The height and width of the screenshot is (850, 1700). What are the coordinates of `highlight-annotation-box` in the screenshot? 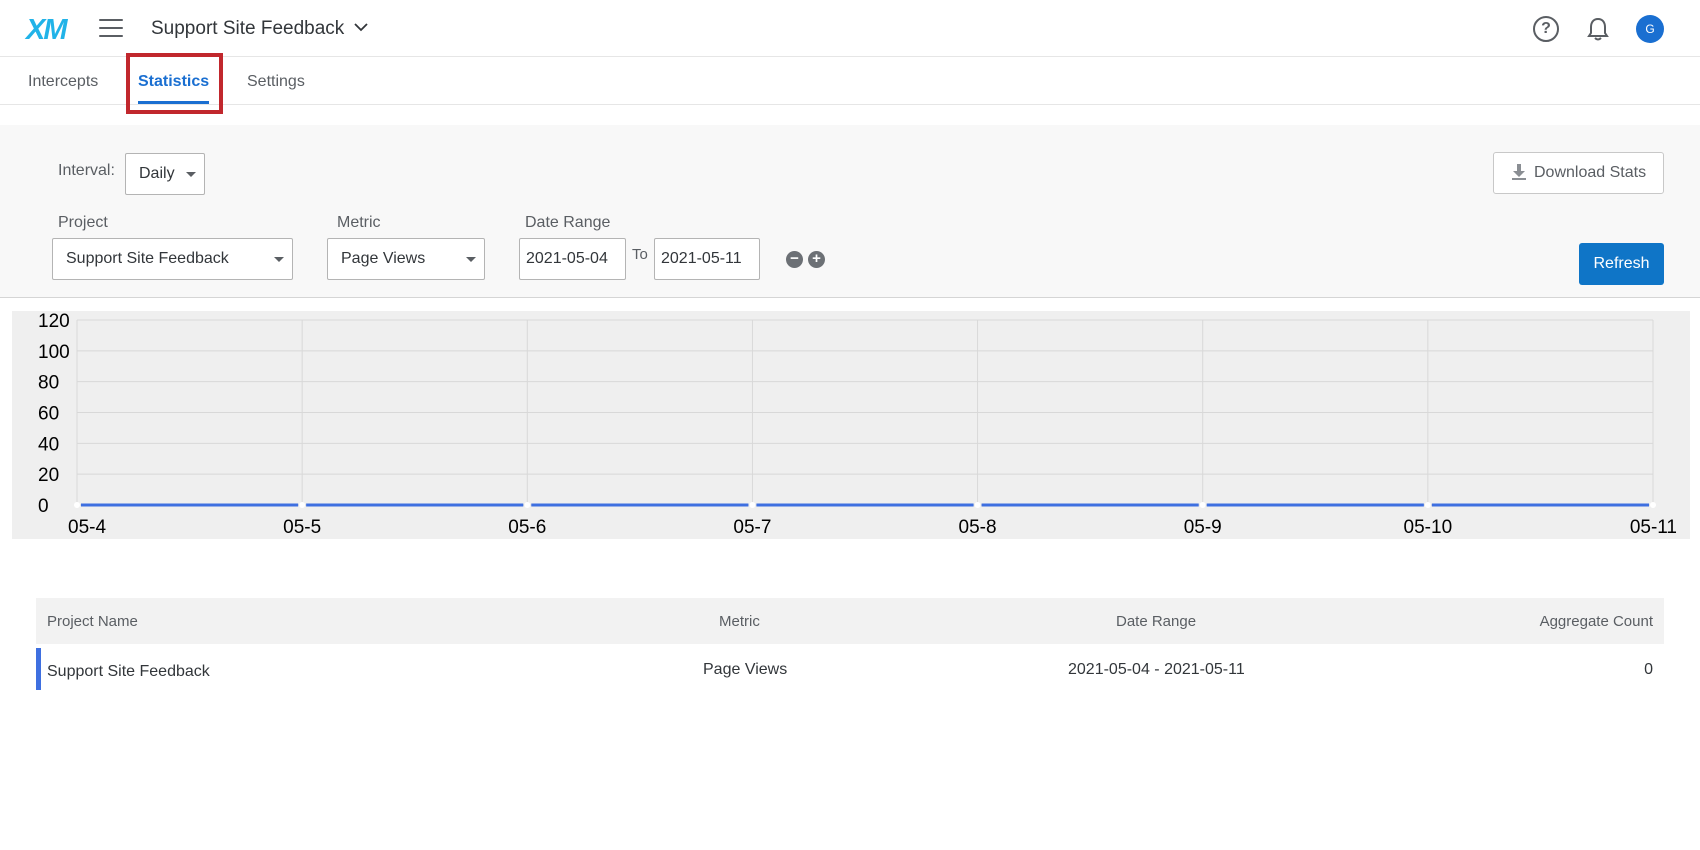 It's located at (174, 83).